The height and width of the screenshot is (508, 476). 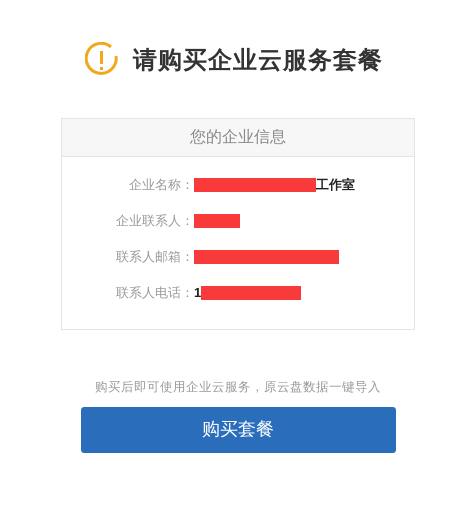 What do you see at coordinates (161, 185) in the screenshot?
I see `field-label: 企业名称：` at bounding box center [161, 185].